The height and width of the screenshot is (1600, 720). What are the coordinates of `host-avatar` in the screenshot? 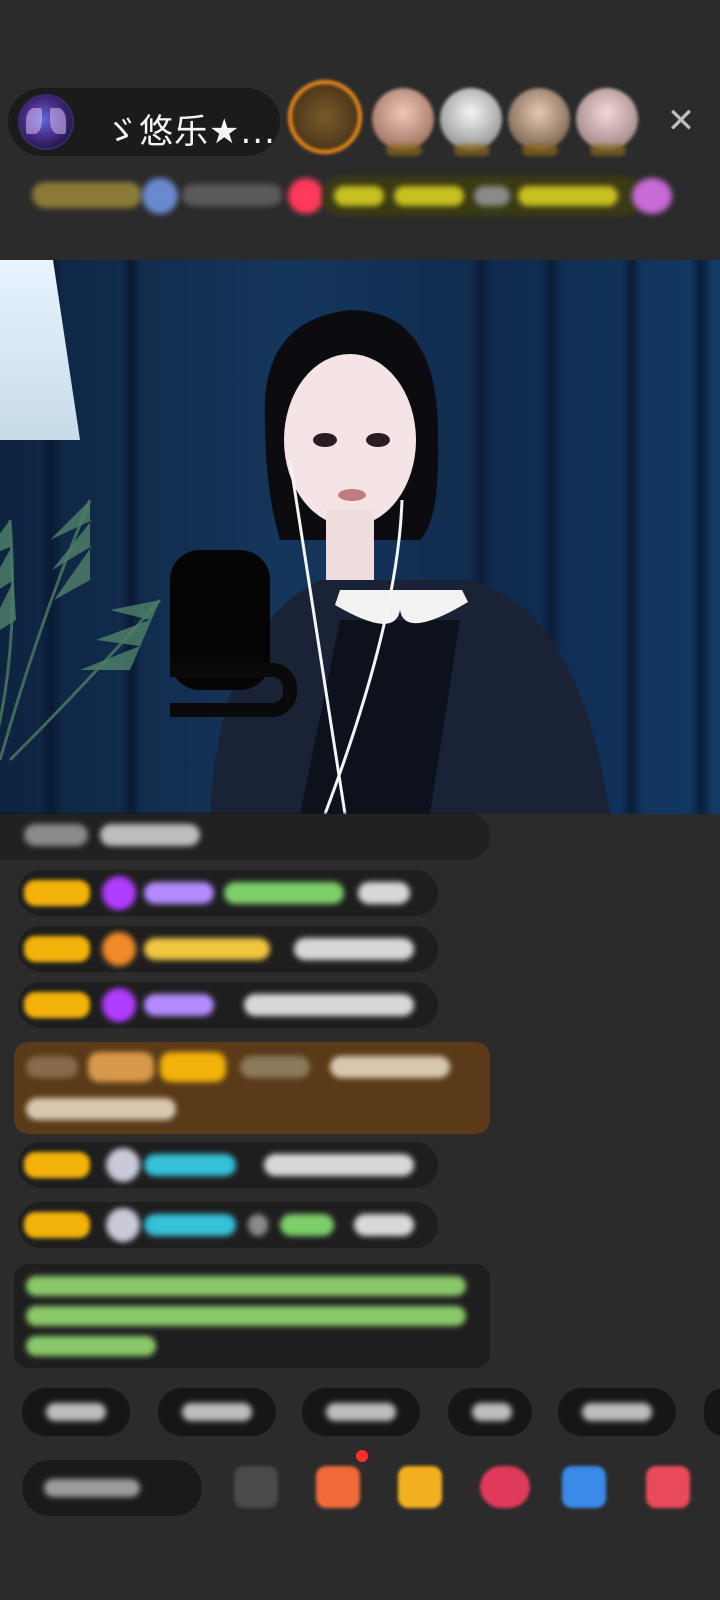 It's located at (46, 122).